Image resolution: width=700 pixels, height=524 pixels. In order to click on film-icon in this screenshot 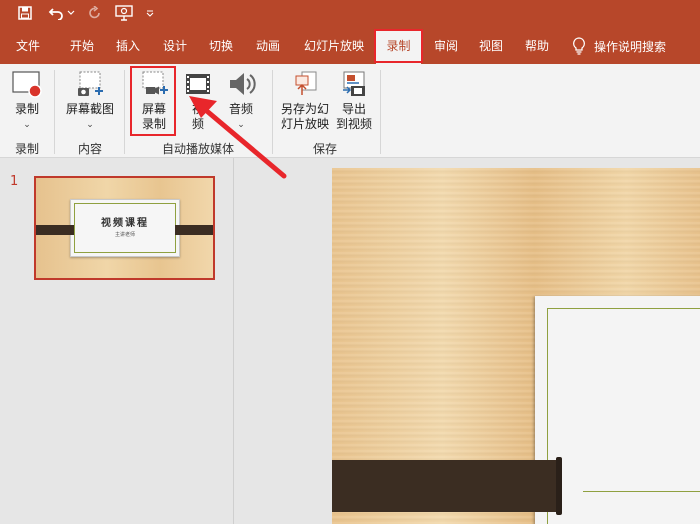, I will do `click(198, 84)`.